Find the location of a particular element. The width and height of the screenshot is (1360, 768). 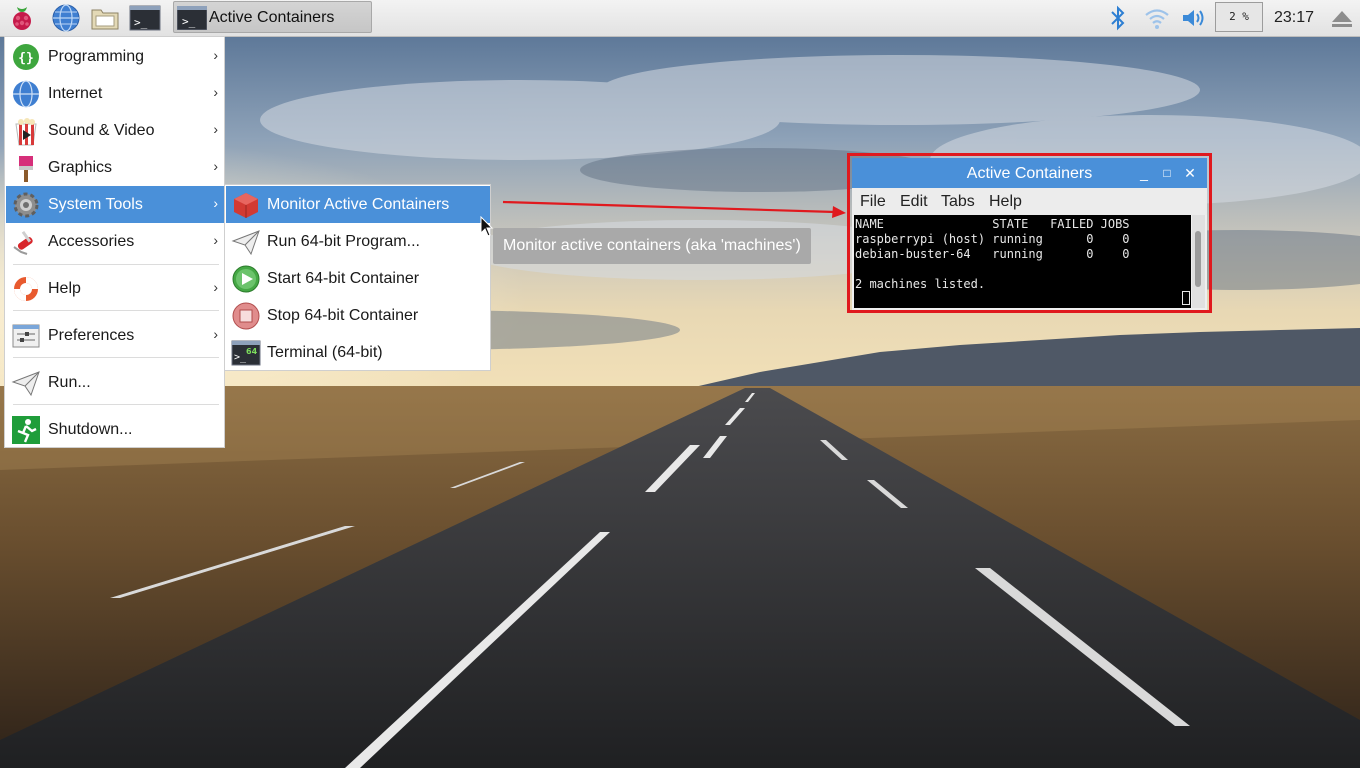

taskbar-button-label: Active Containers is located at coordinates (272, 17).